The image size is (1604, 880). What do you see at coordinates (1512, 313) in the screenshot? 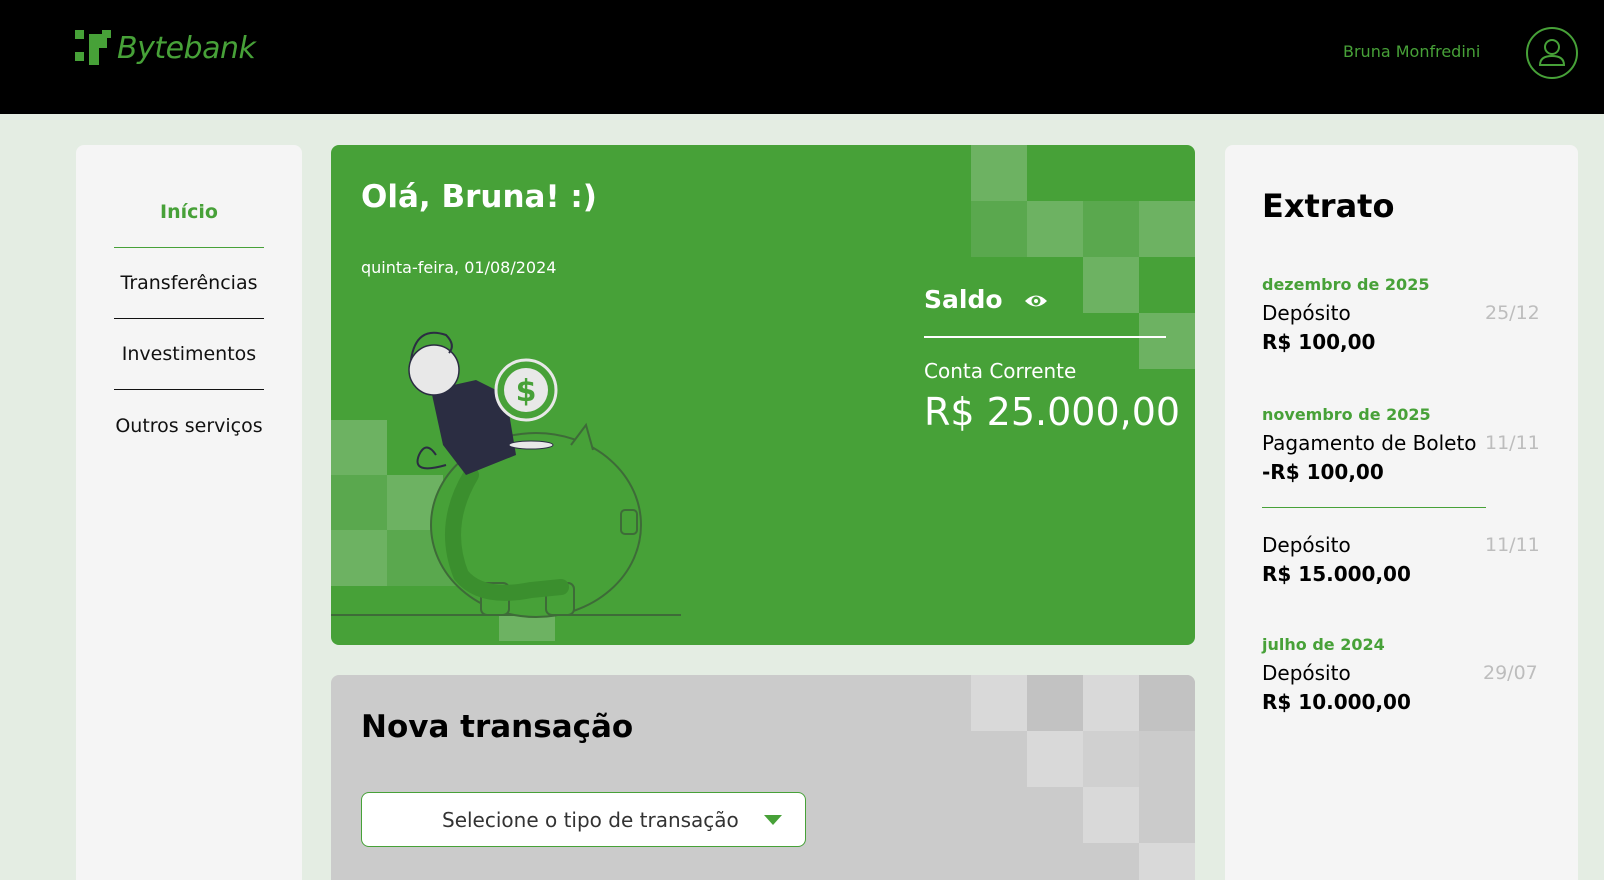
I see `statement-entry-date: 25/12` at bounding box center [1512, 313].